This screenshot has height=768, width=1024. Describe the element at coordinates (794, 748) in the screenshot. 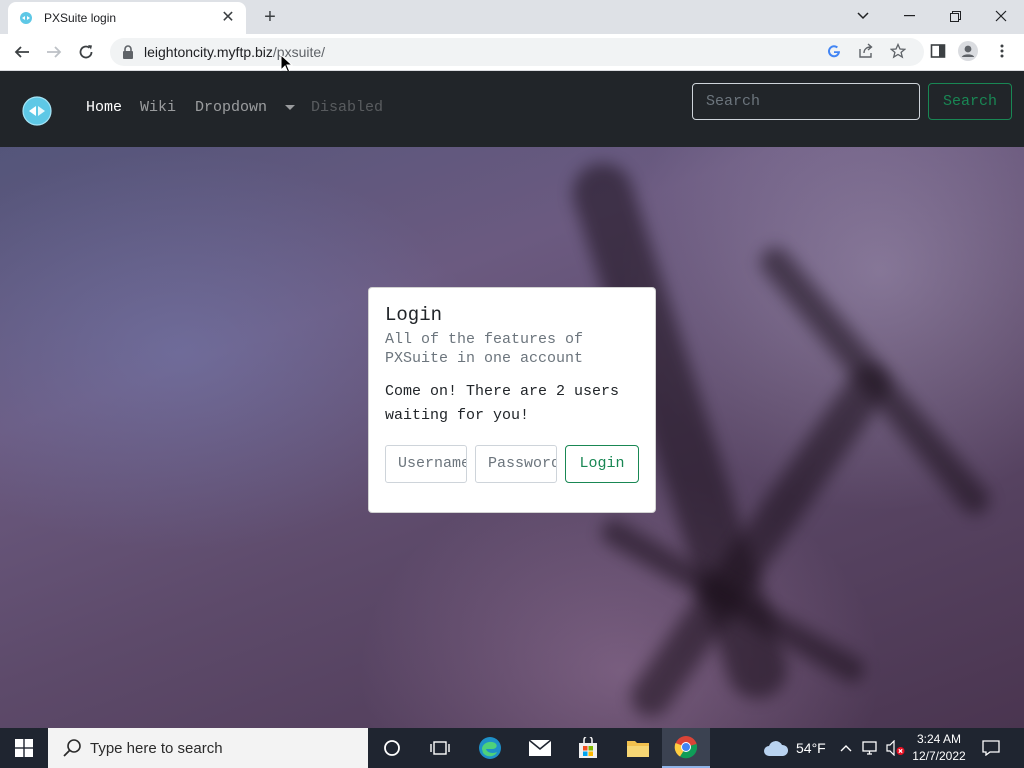

I see `weather-widget: 54°F` at that location.